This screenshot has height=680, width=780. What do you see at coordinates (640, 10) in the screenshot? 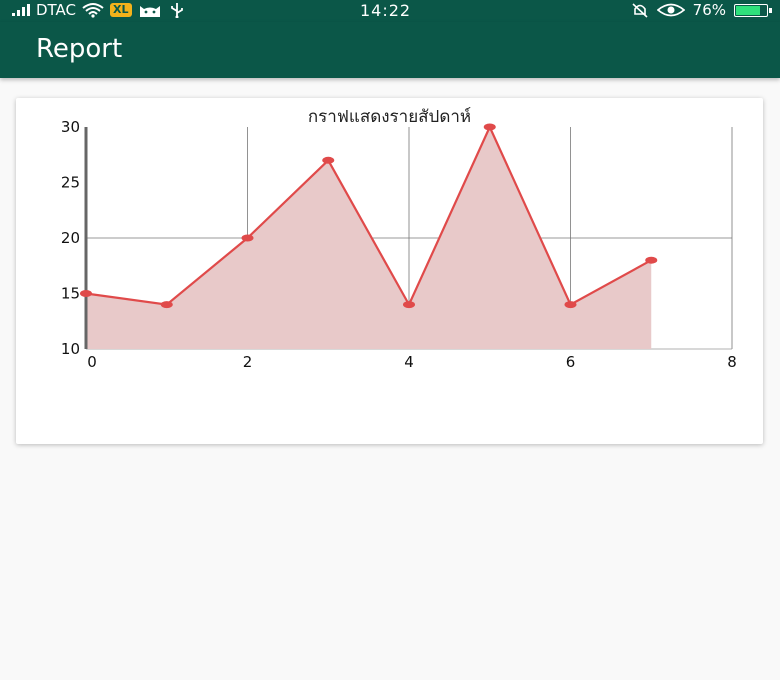
I see `bell-muted-icon` at bounding box center [640, 10].